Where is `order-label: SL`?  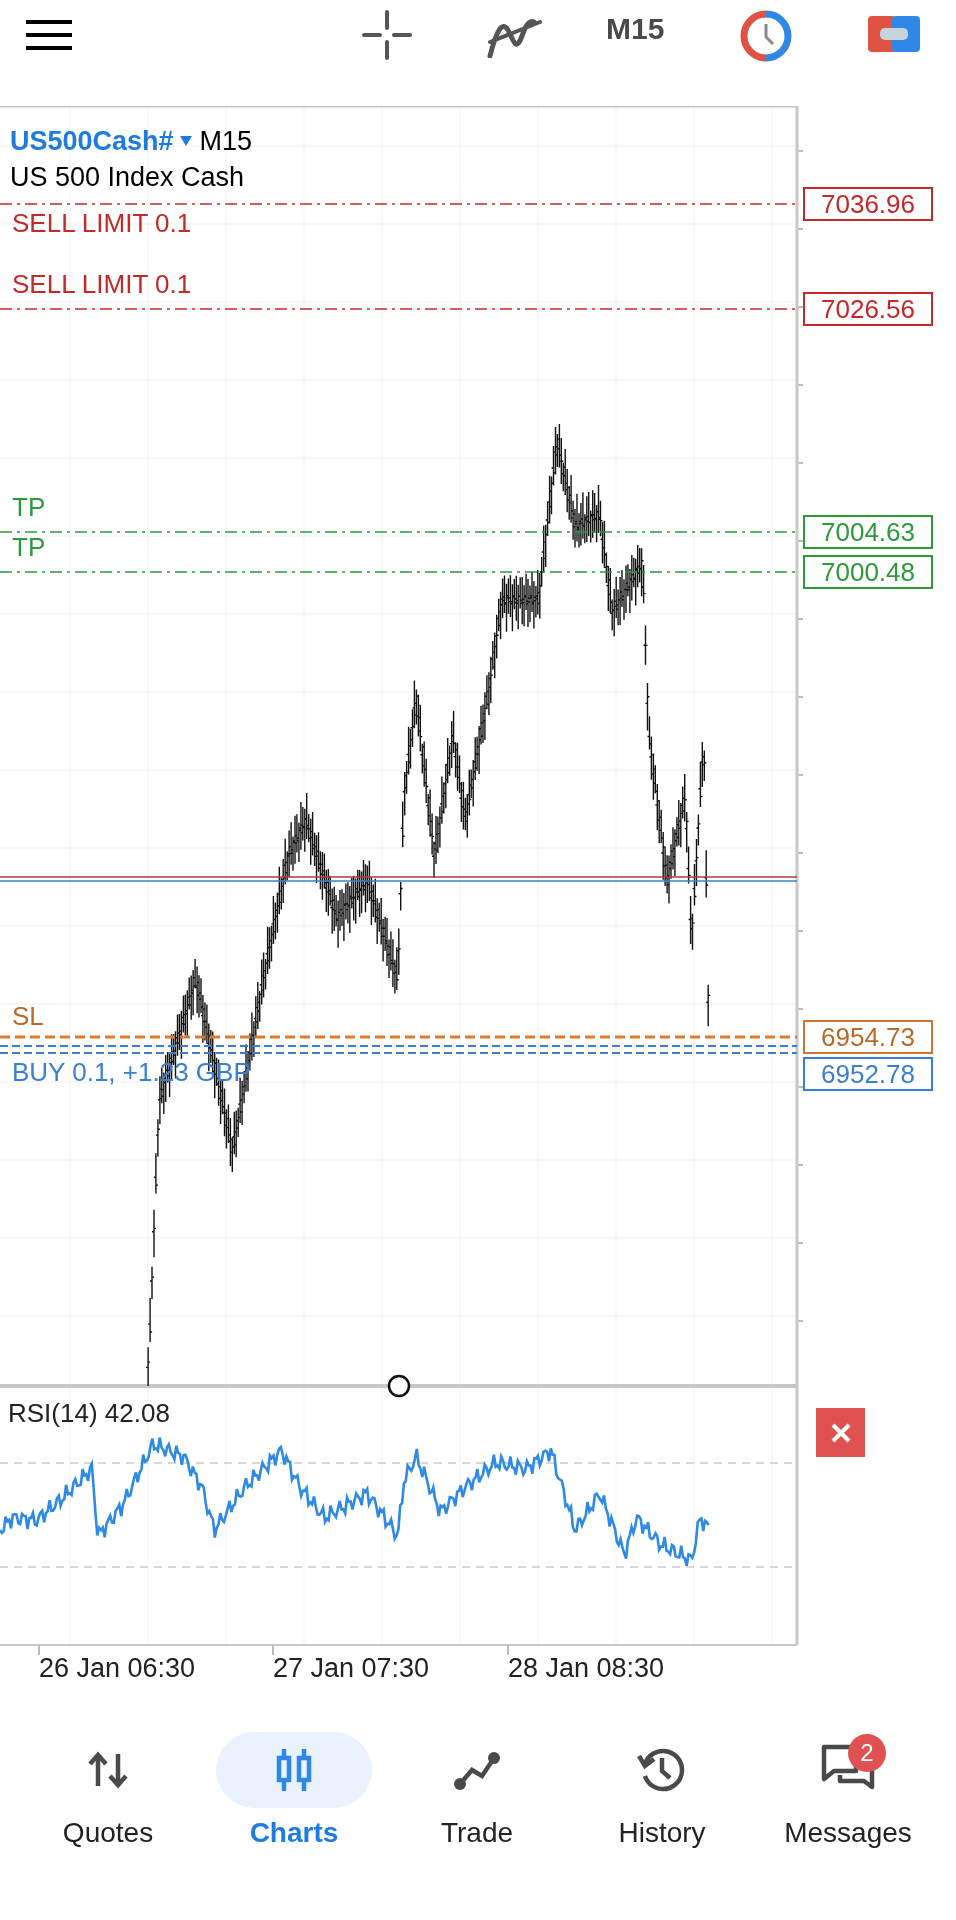
order-label: SL is located at coordinates (28, 1016).